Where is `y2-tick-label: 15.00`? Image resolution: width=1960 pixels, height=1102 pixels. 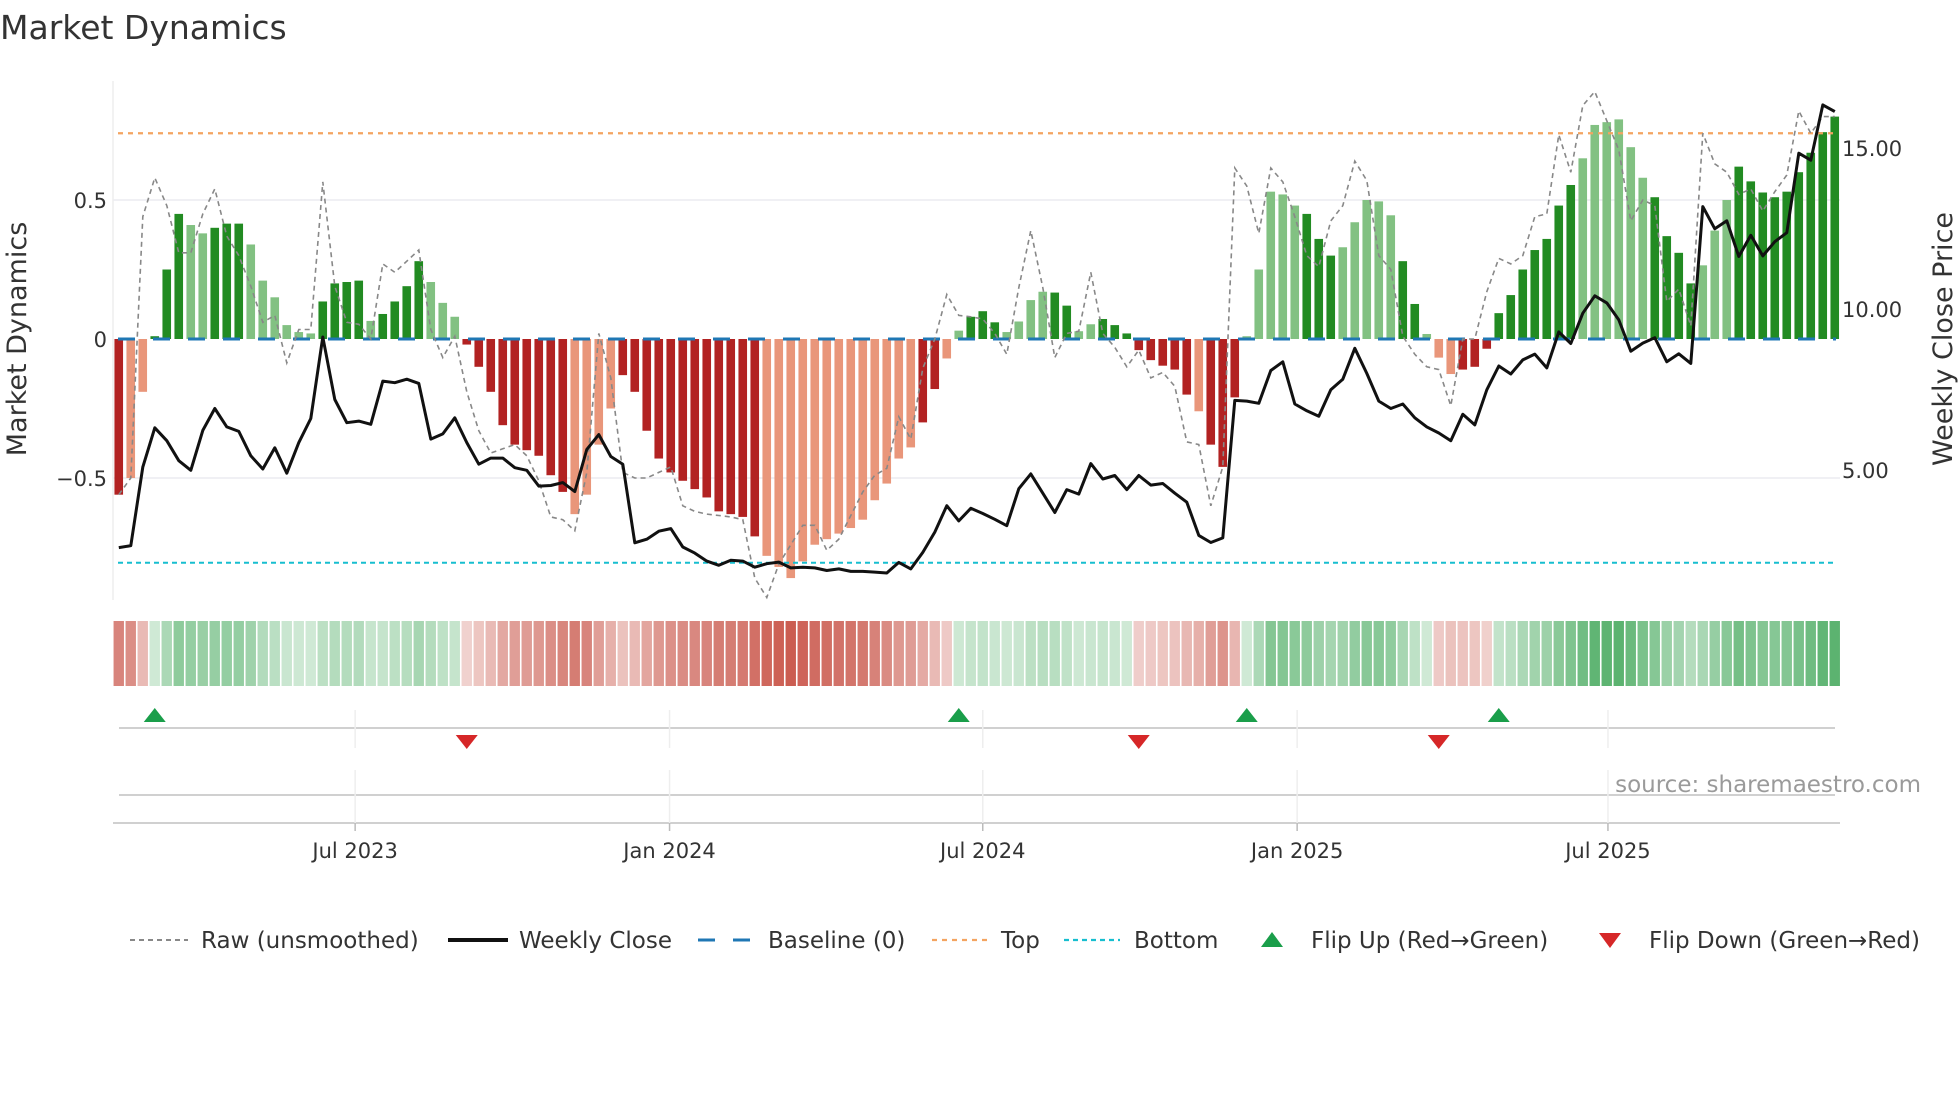
y2-tick-label: 15.00 is located at coordinates (1872, 149).